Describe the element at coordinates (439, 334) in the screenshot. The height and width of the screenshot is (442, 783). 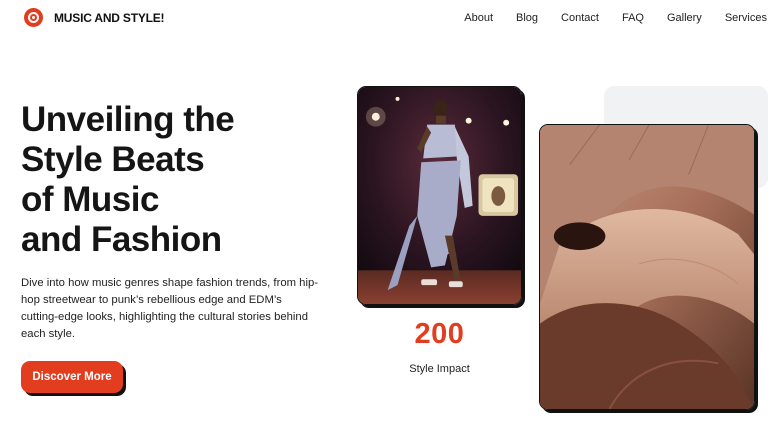
I see `stat-number: 200` at that location.